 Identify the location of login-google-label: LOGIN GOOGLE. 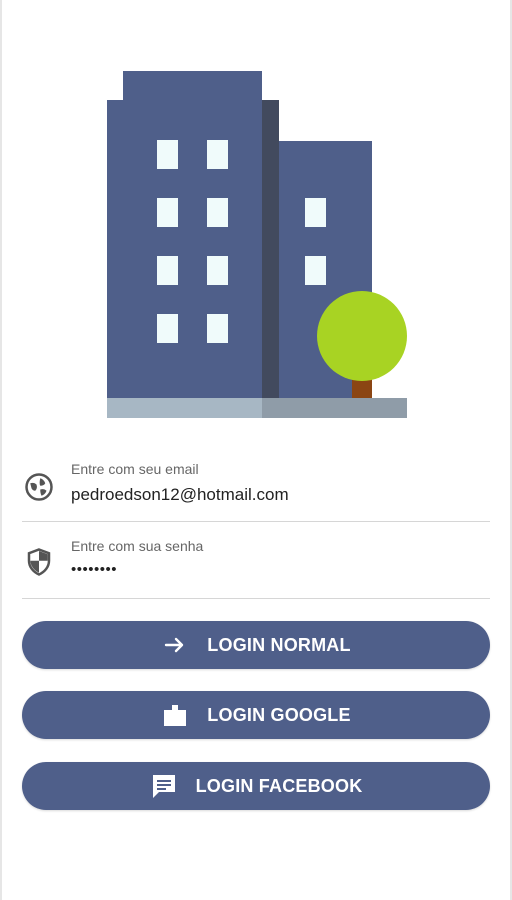
(279, 714).